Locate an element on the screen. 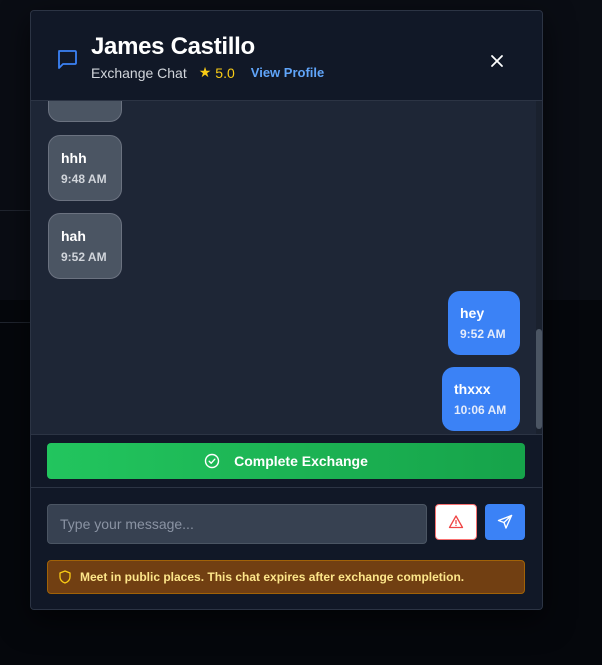 Image resolution: width=602 pixels, height=665 pixels. send-button is located at coordinates (505, 522).